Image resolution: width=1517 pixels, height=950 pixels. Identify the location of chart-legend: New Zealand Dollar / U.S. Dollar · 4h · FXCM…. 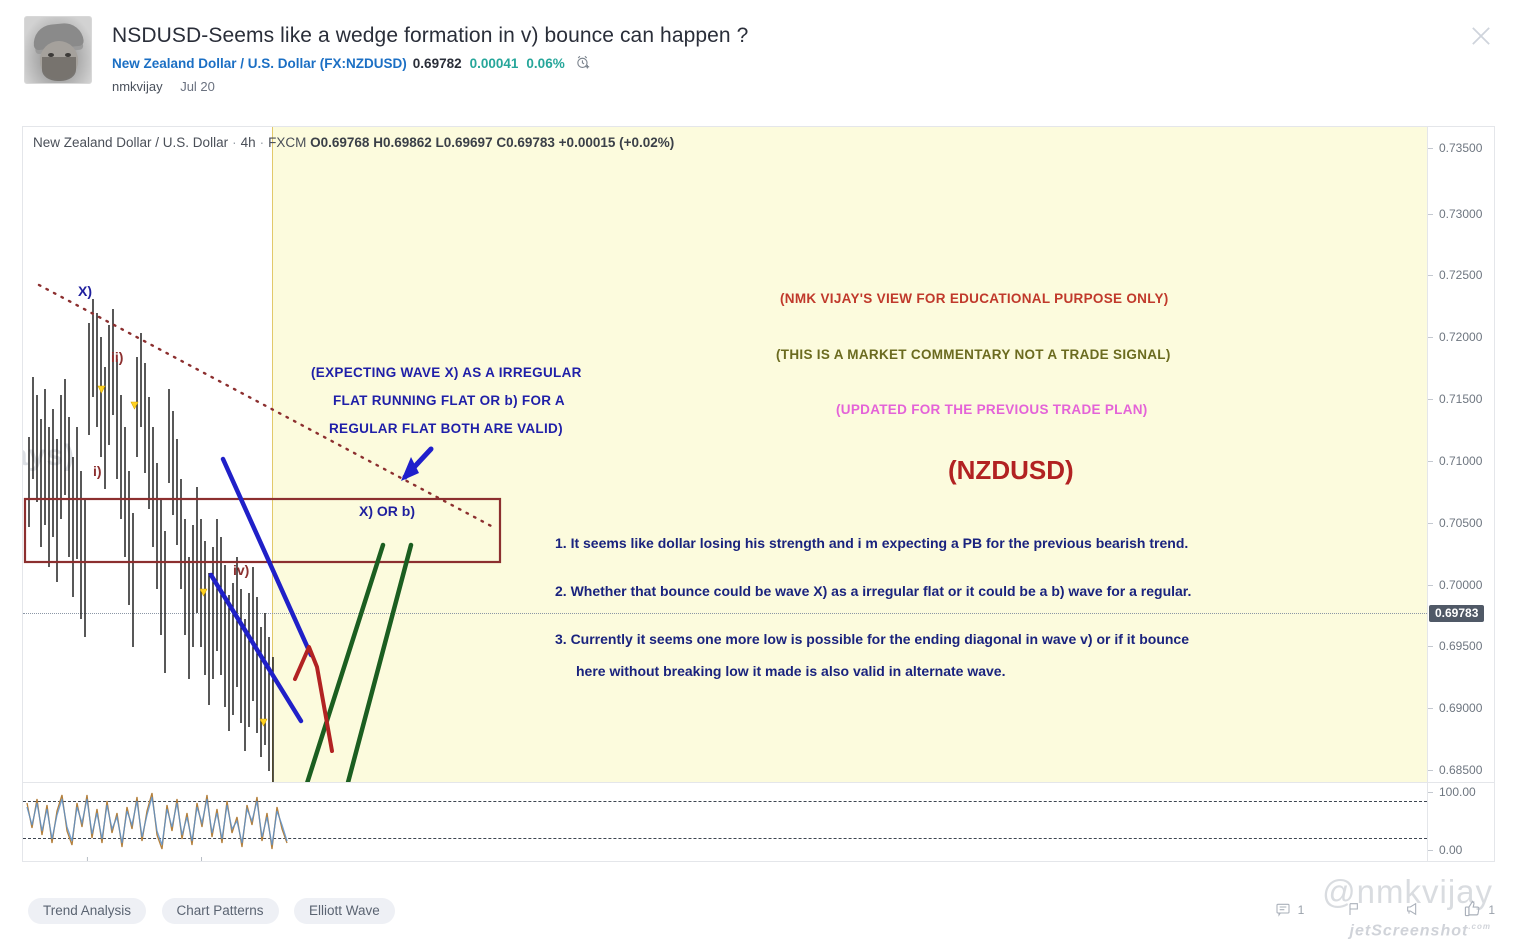
(354, 142).